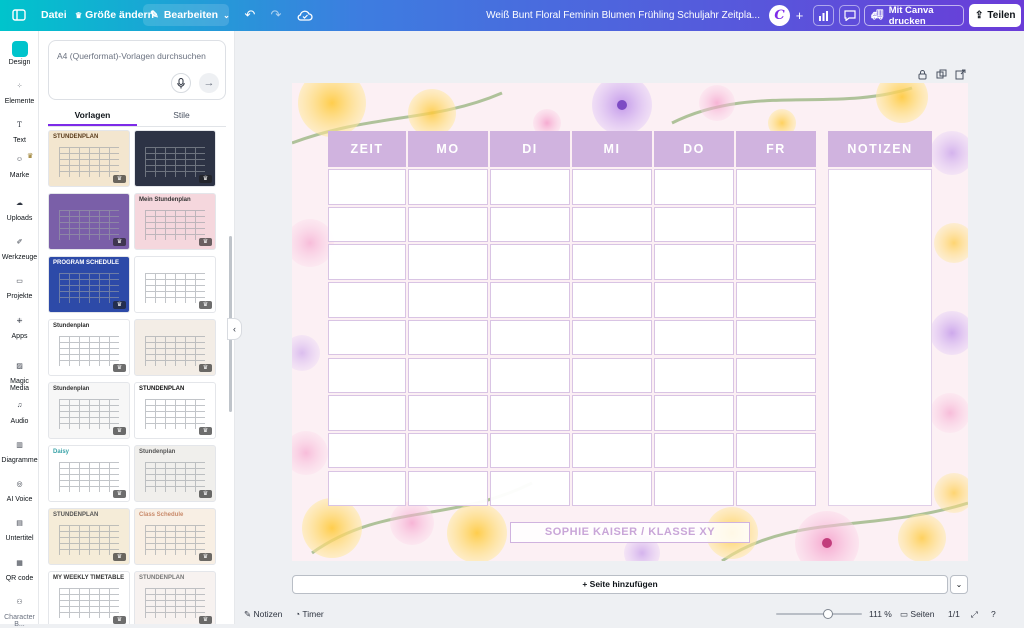 This screenshot has width=1024, height=628. I want to click on search-input: A4 (Querformat)-Vorlagen durchsuchen, so click(131, 56).